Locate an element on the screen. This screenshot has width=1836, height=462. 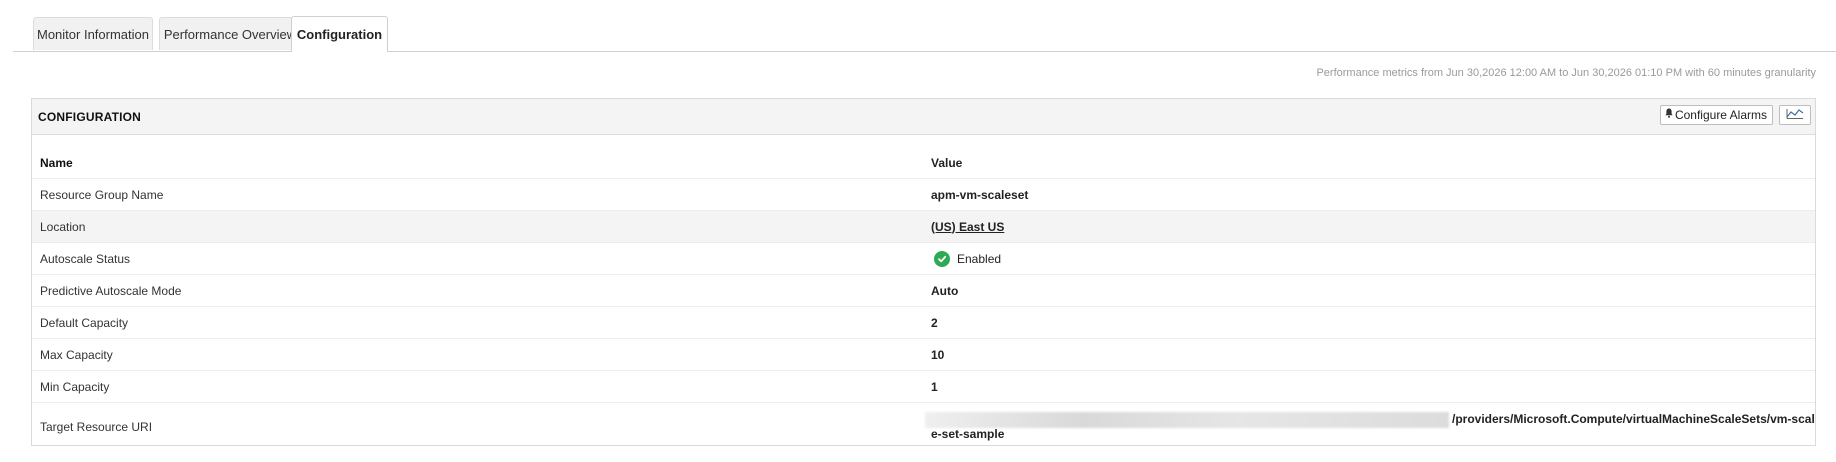
redacted-region is located at coordinates (1187, 420).